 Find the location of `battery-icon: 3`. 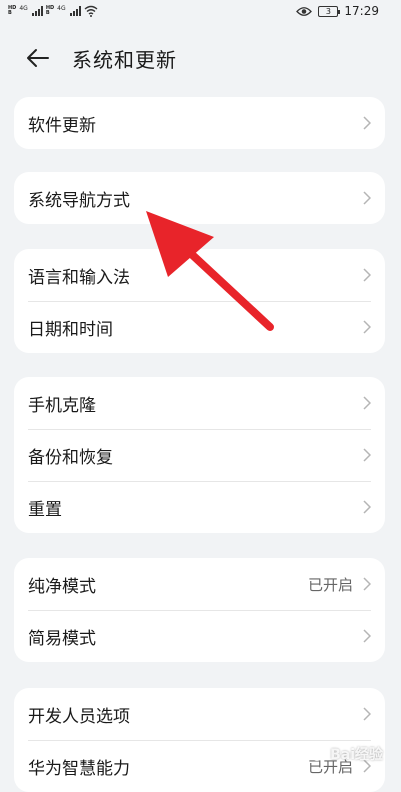

battery-icon: 3 is located at coordinates (329, 11).